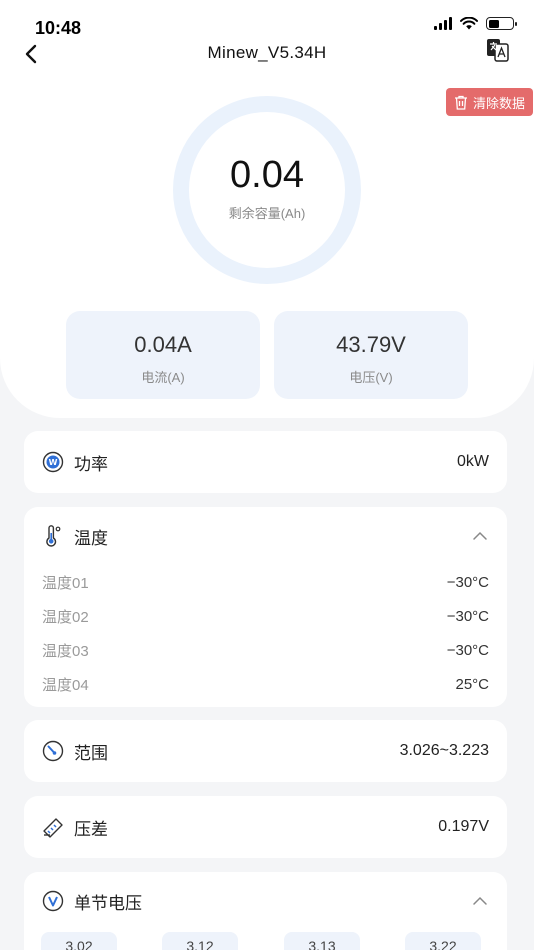 The height and width of the screenshot is (950, 534). I want to click on current-value: 0.04A, so click(163, 344).